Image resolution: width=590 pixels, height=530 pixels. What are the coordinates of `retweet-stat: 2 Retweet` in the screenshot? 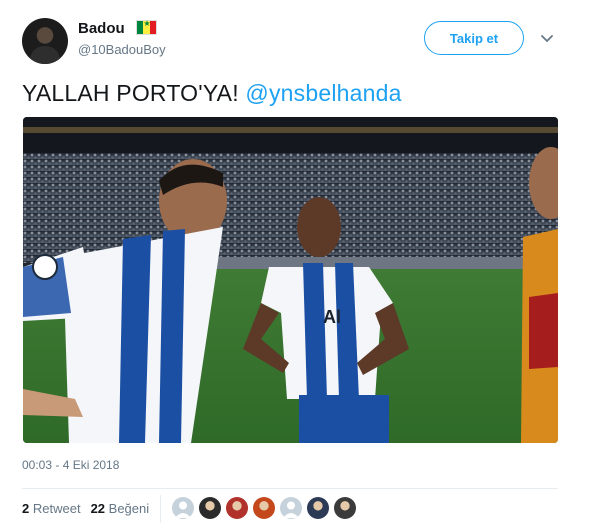 It's located at (51, 508).